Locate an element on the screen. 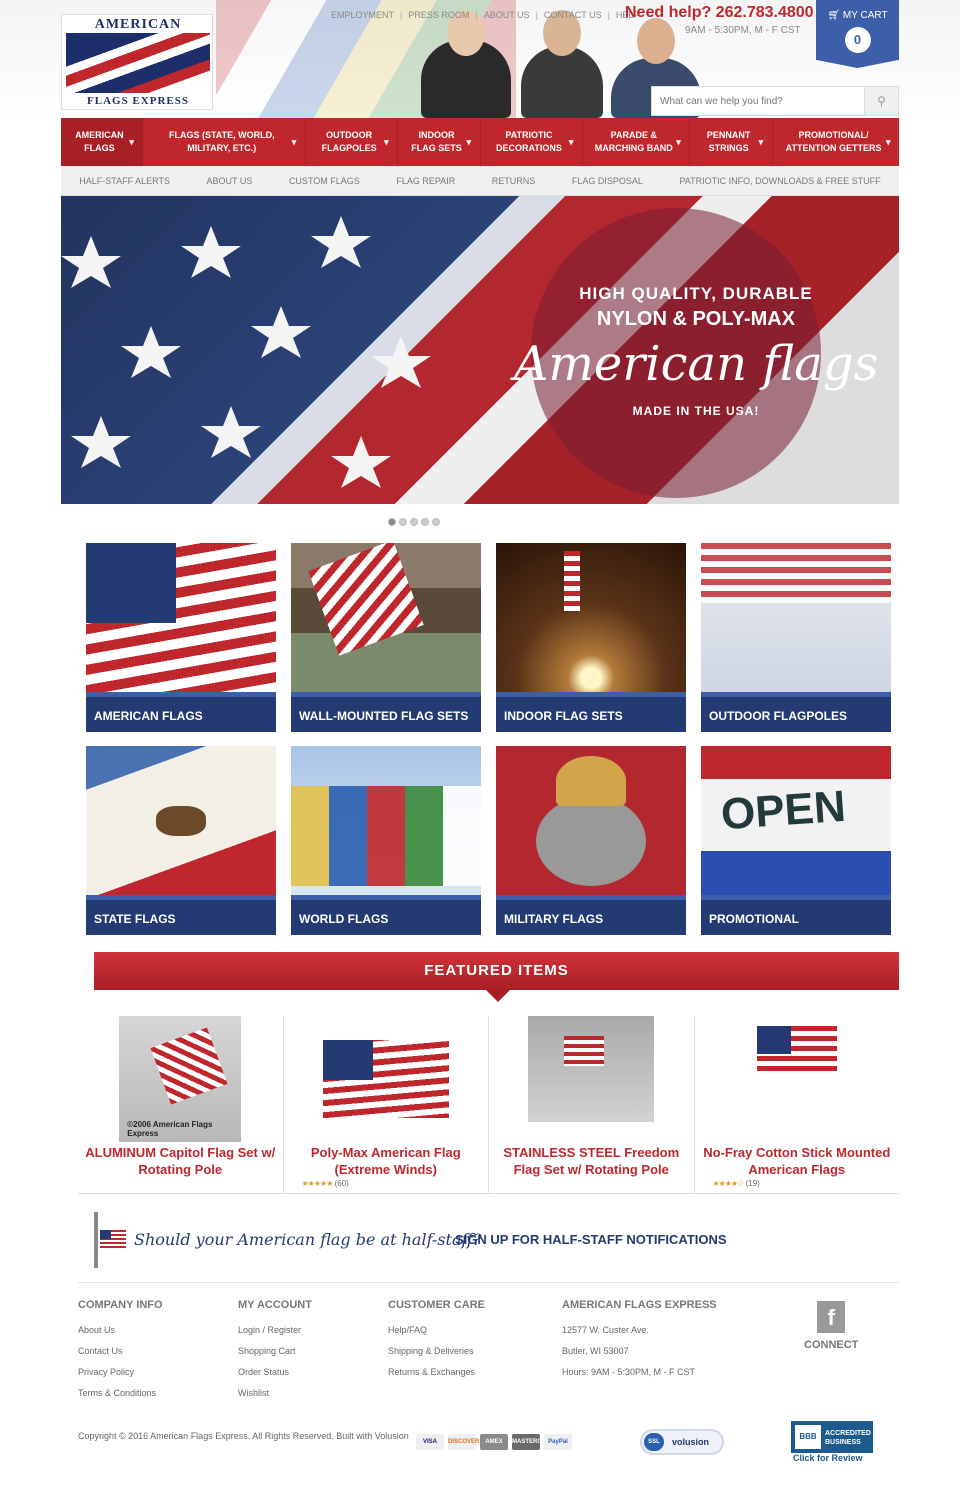 The height and width of the screenshot is (1489, 960). toplink-contact-us: CONTACT US is located at coordinates (573, 15).